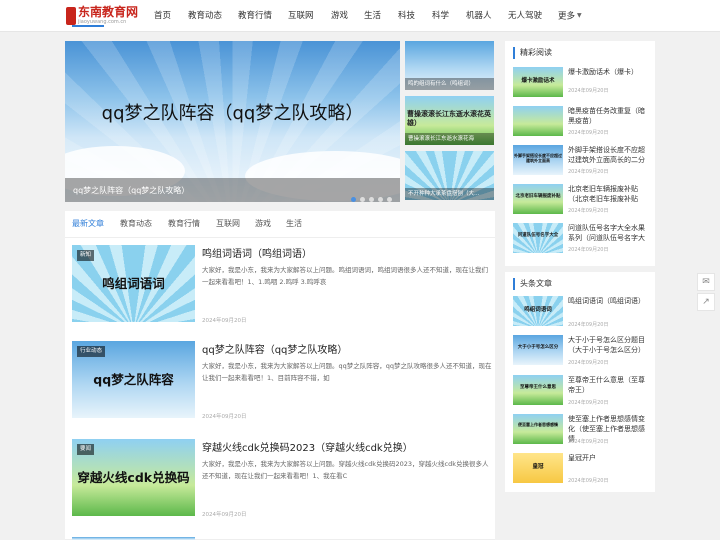  Describe the element at coordinates (609, 301) in the screenshot. I see `widget-item-title: 鸣组词语词（鸣组词语）` at that location.